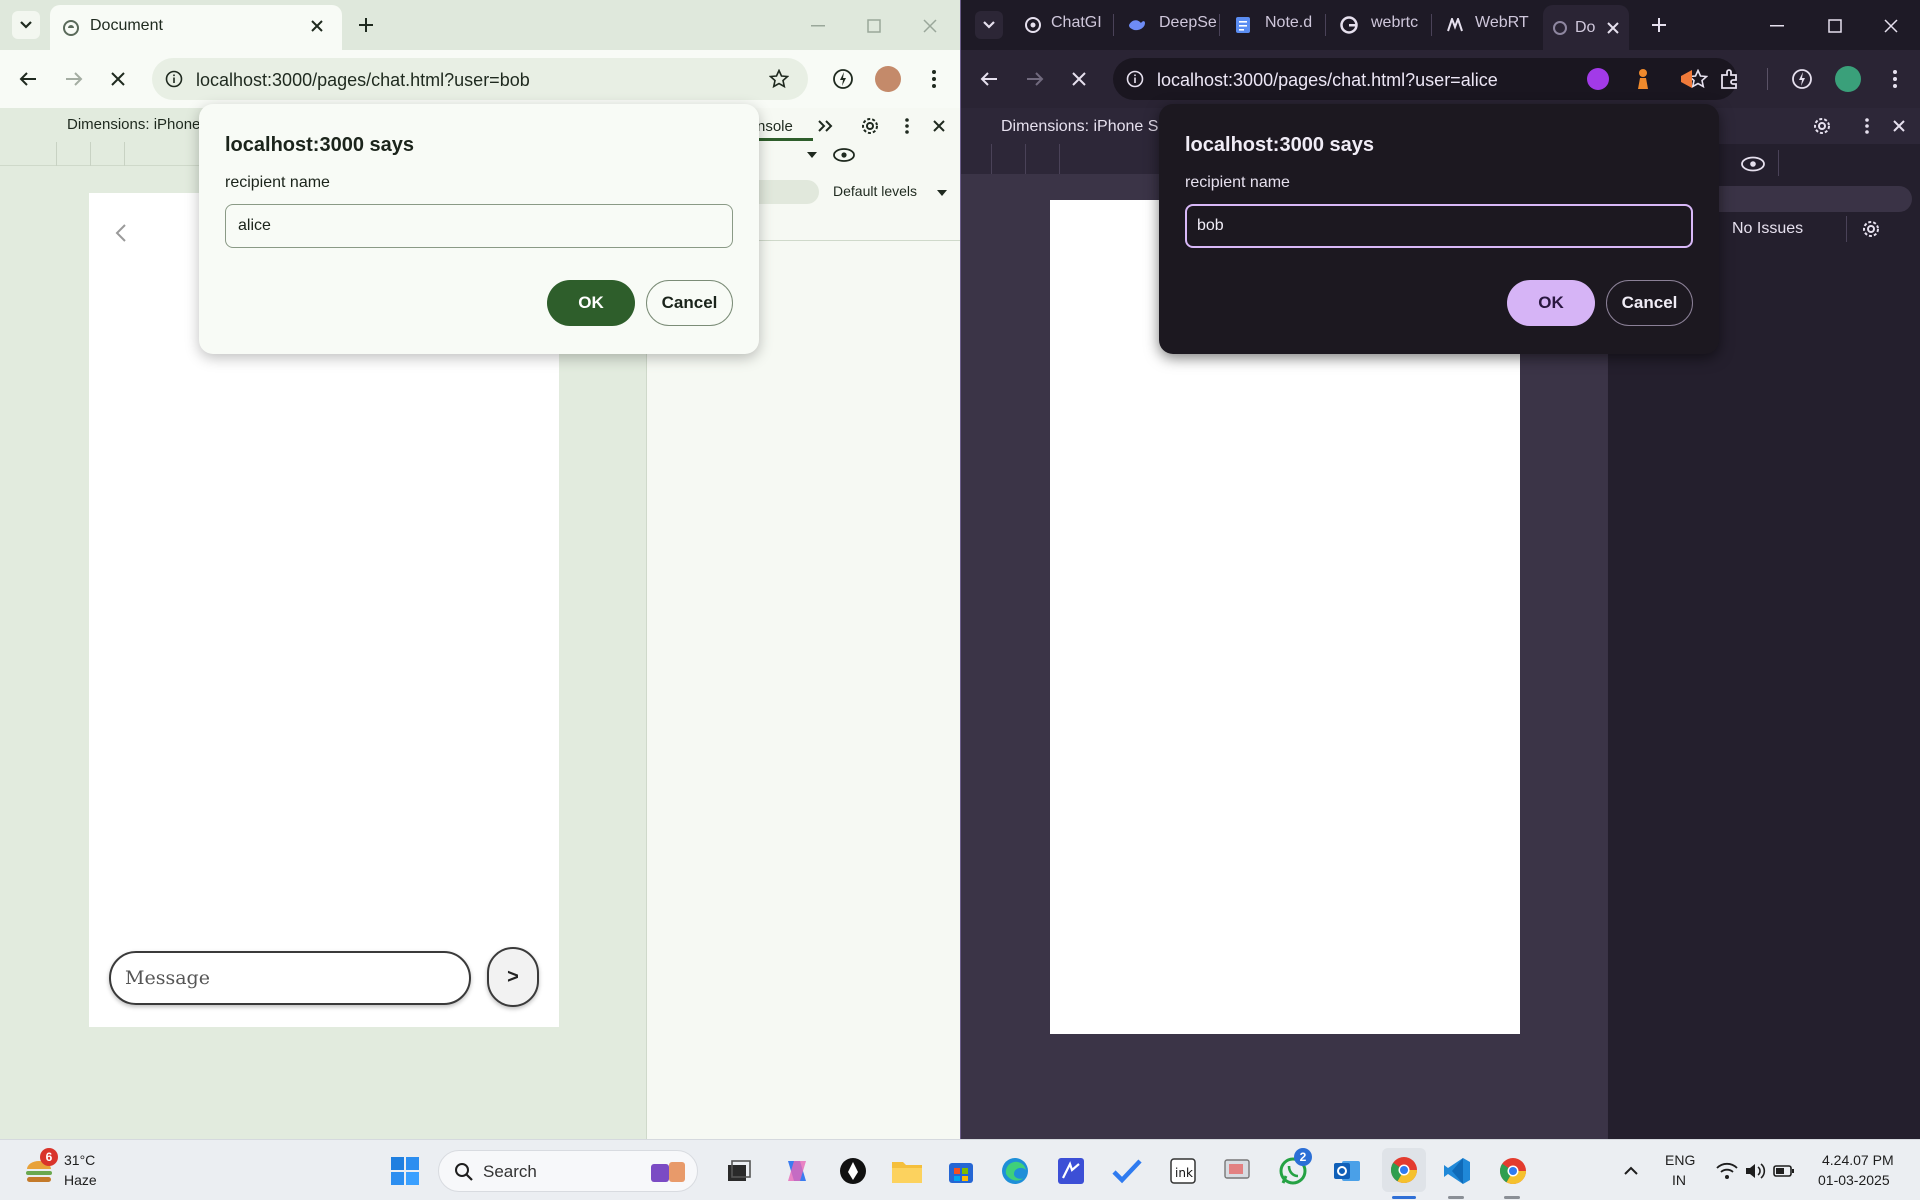  What do you see at coordinates (121, 233) in the screenshot?
I see `chat-back-chevron-icon` at bounding box center [121, 233].